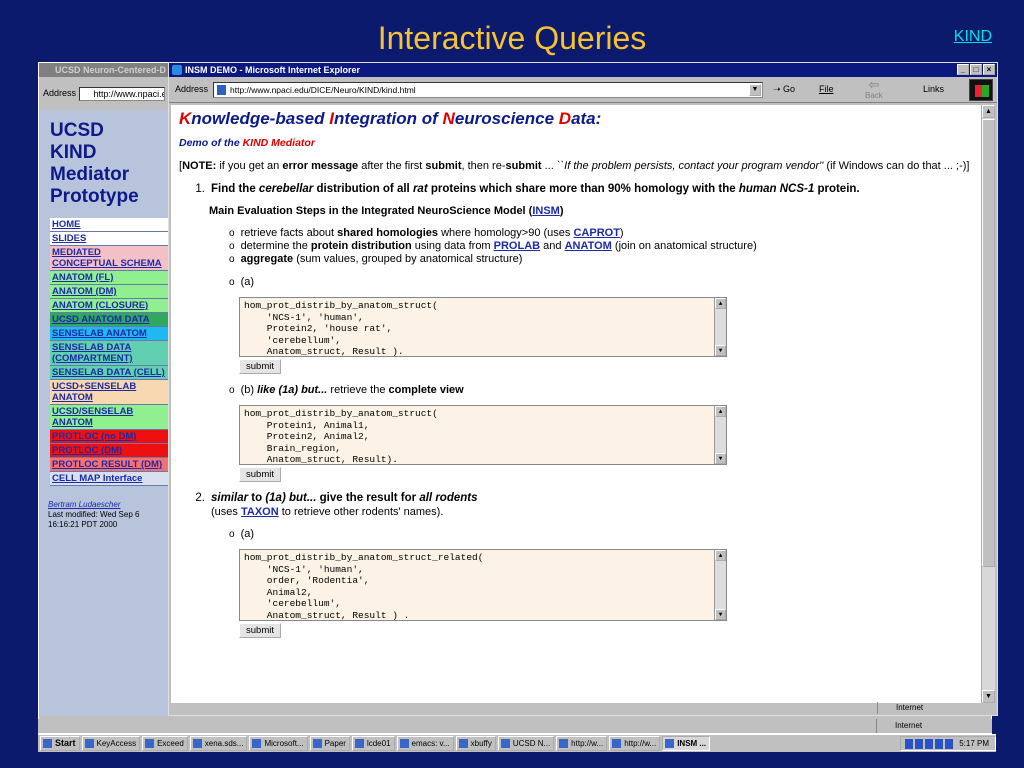 The height and width of the screenshot is (768, 1024). Describe the element at coordinates (784, 89) in the screenshot. I see `go-button: ➝ Go` at that location.